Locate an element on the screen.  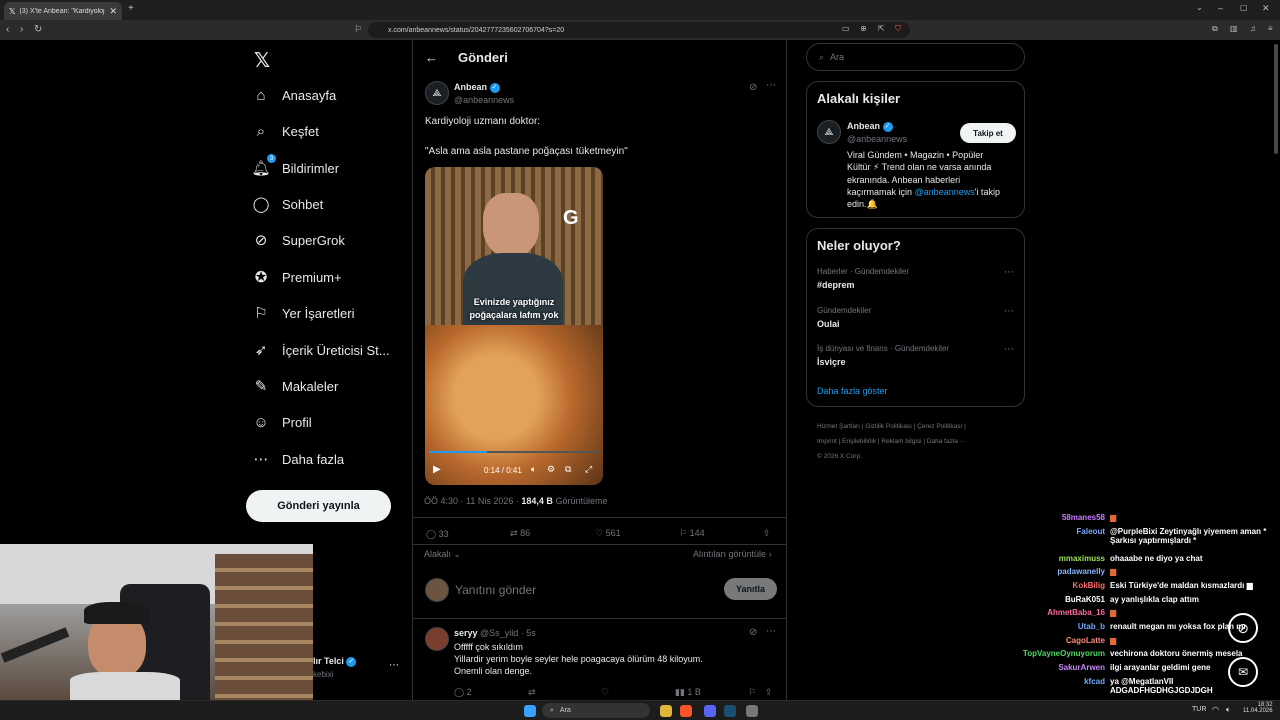
screen-icon: ▭ is located at coordinates (846, 28).